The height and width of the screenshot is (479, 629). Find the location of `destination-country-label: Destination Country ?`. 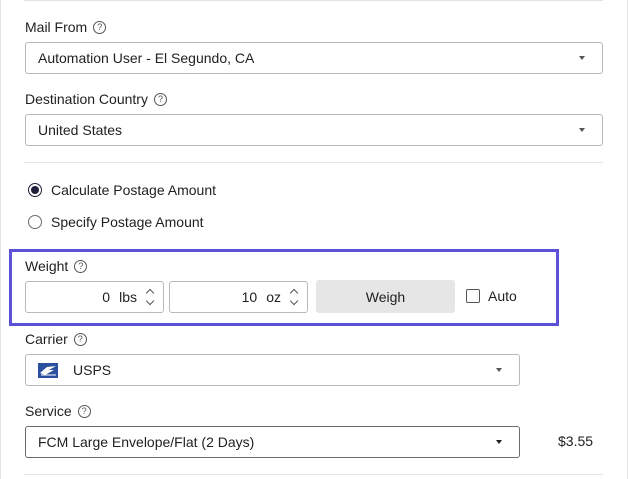

destination-country-label: Destination Country ? is located at coordinates (96, 99).